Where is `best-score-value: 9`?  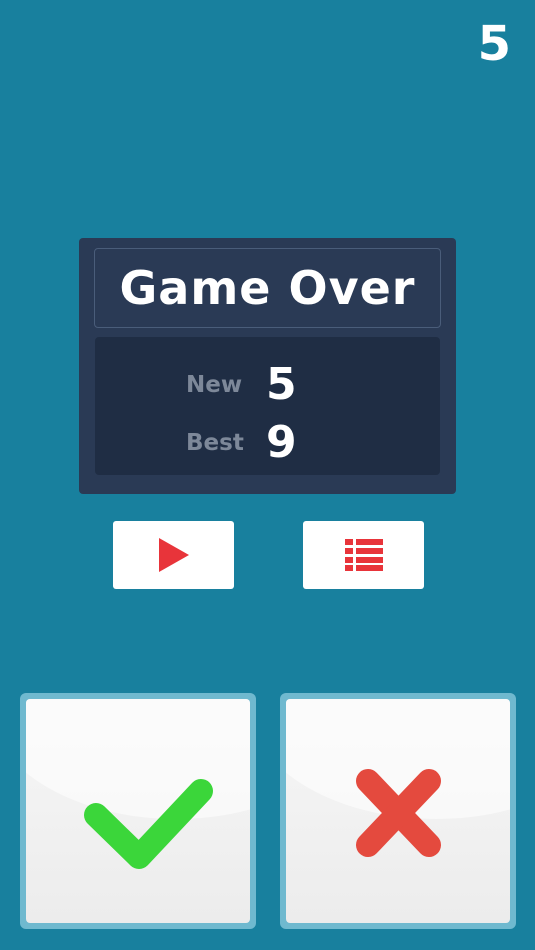
best-score-value: 9 is located at coordinates (281, 442).